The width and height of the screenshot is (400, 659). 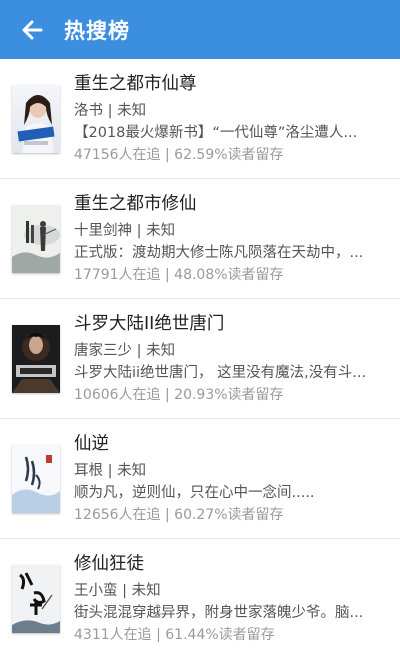 What do you see at coordinates (110, 110) in the screenshot?
I see `book-meta: 洛书 | 未知` at bounding box center [110, 110].